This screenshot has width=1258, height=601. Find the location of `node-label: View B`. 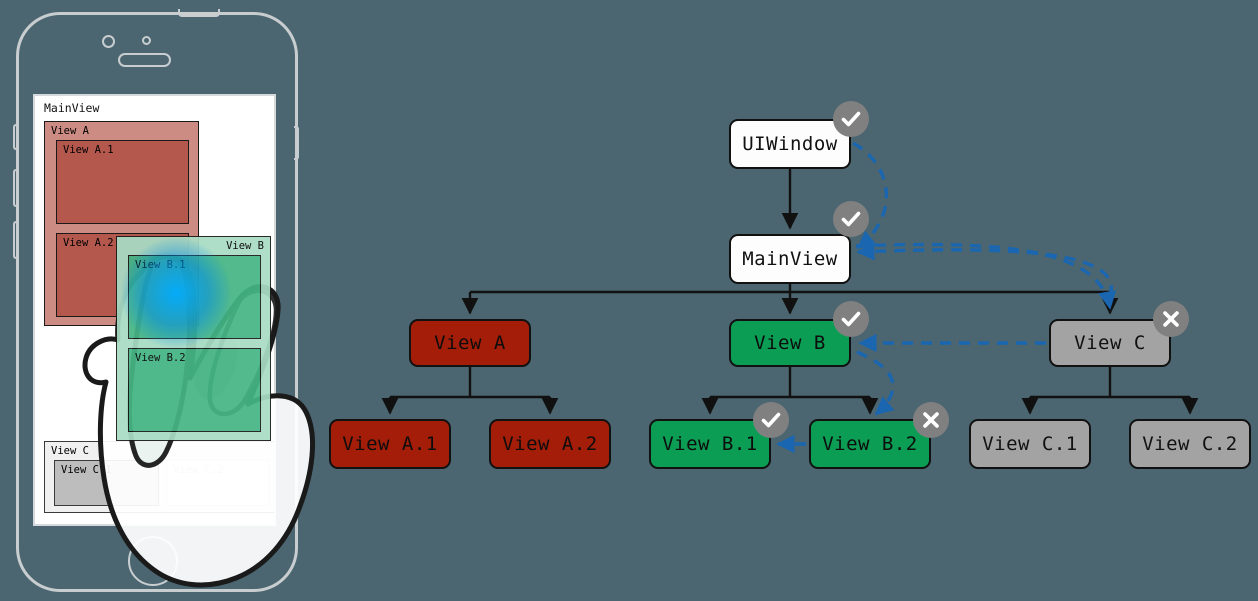

node-label: View B is located at coordinates (790, 343).